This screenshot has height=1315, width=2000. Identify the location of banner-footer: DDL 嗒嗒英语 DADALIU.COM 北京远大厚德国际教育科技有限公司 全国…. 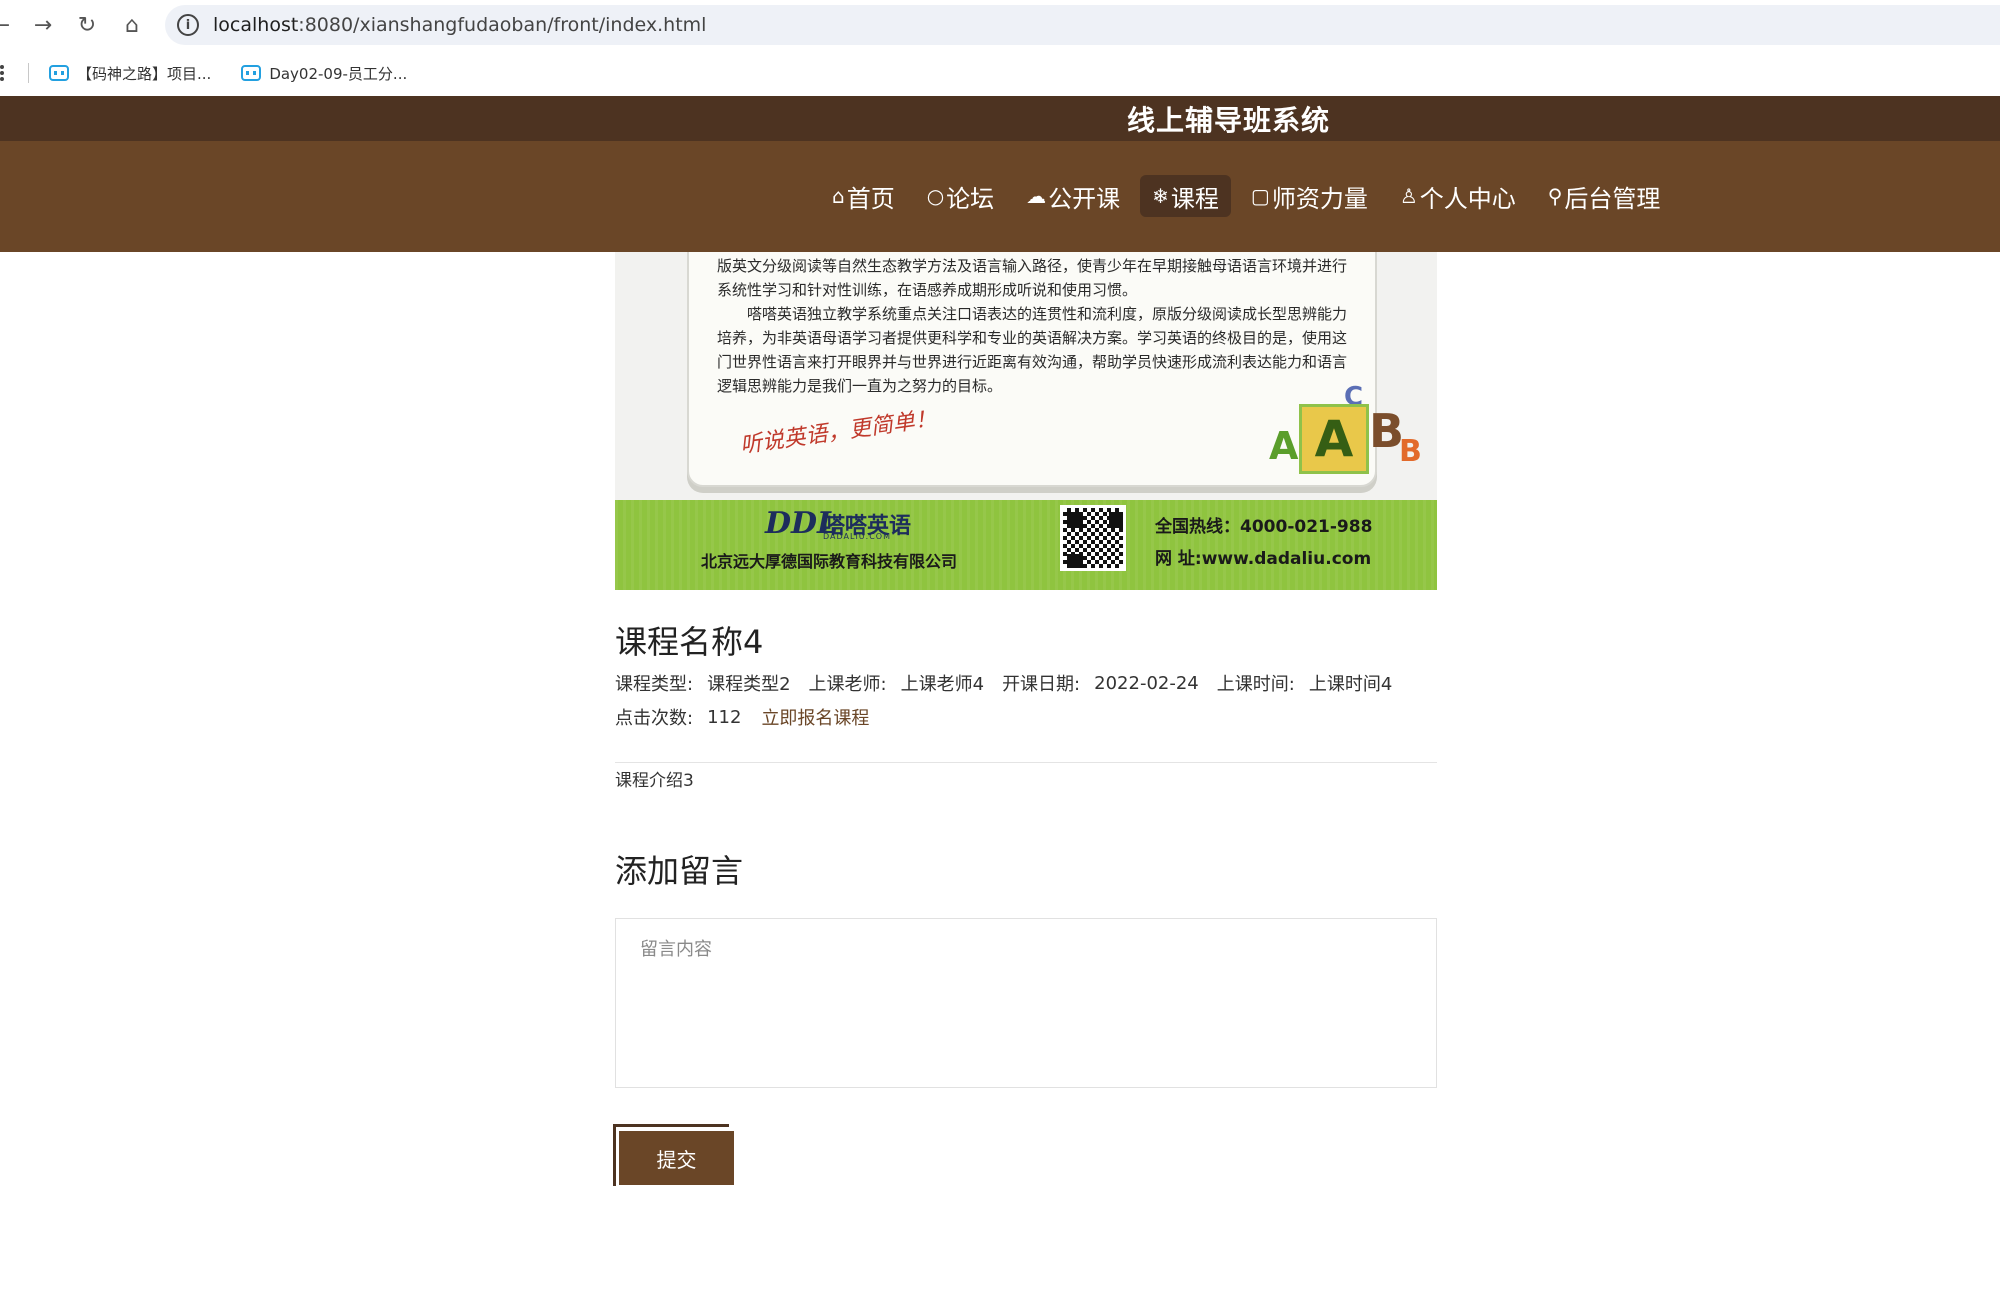
(1026, 545).